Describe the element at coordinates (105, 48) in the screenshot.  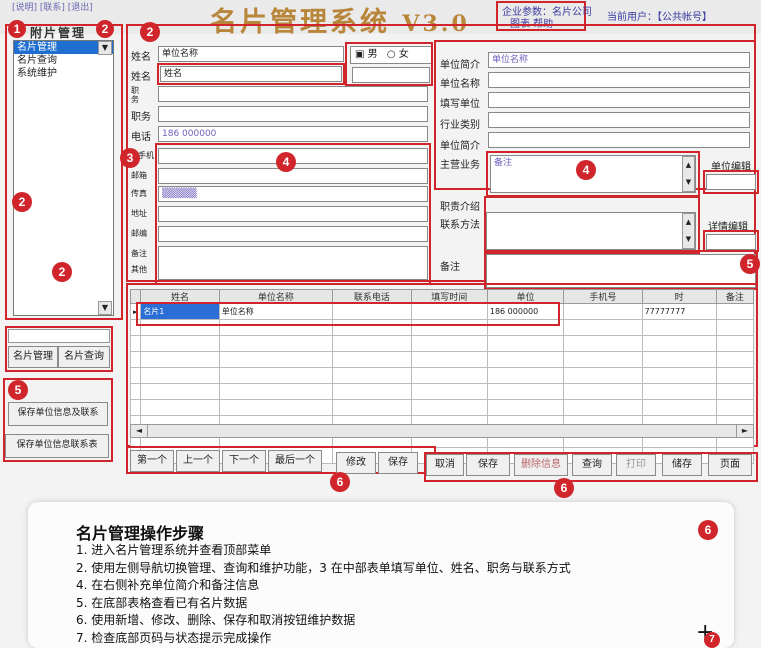
I see `sidebar-scroll-button: ▼` at that location.